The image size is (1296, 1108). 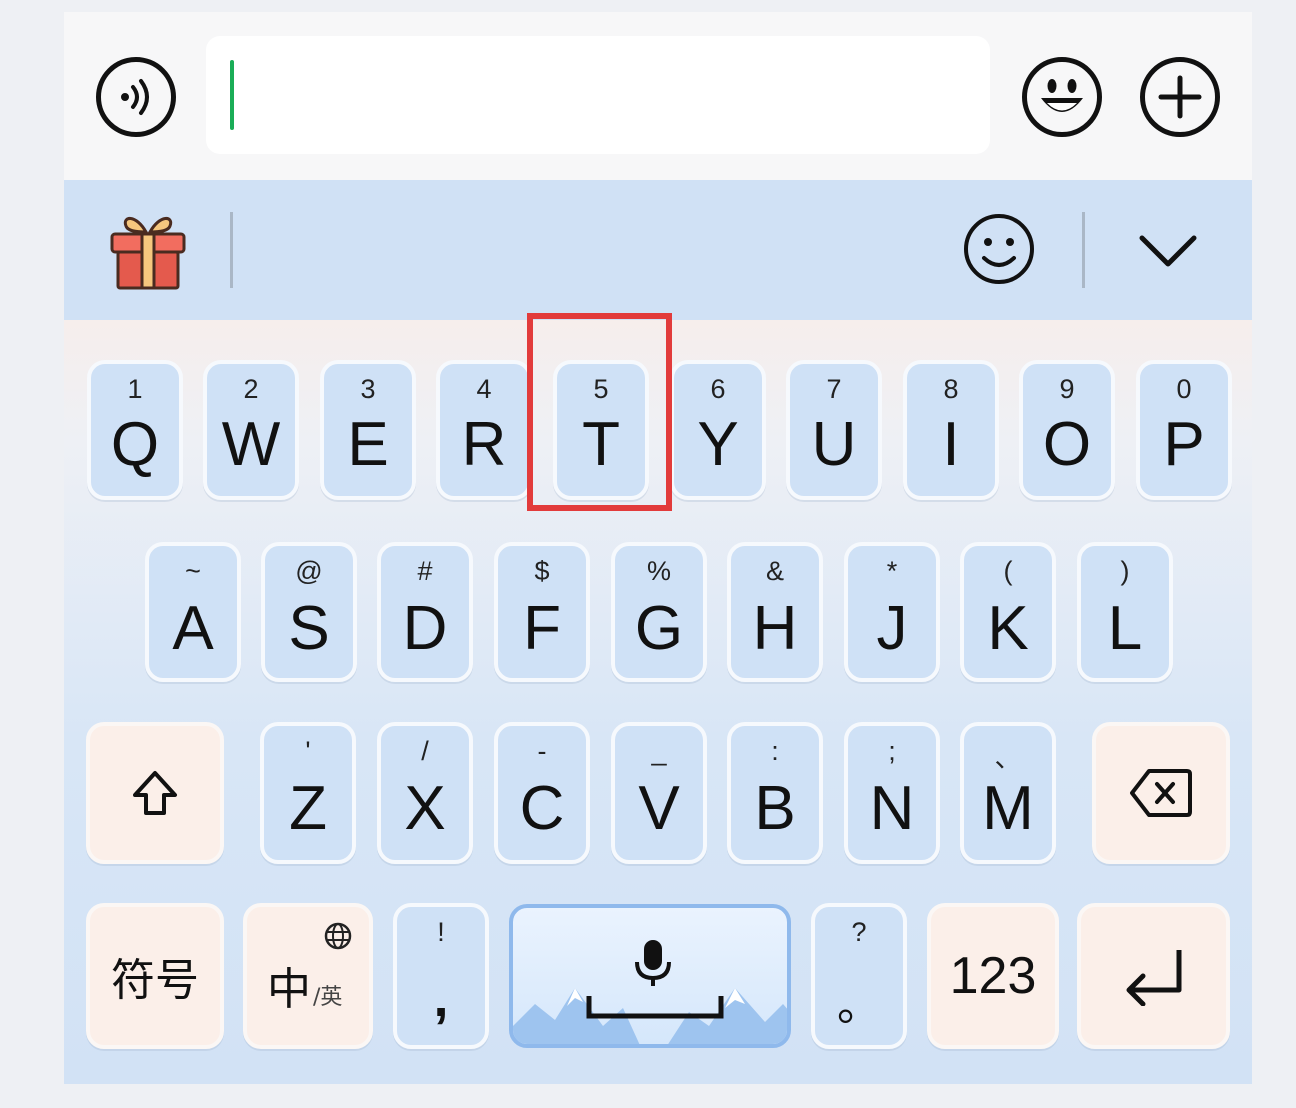 I want to click on key-m: 、 M, so click(x=1008, y=793).